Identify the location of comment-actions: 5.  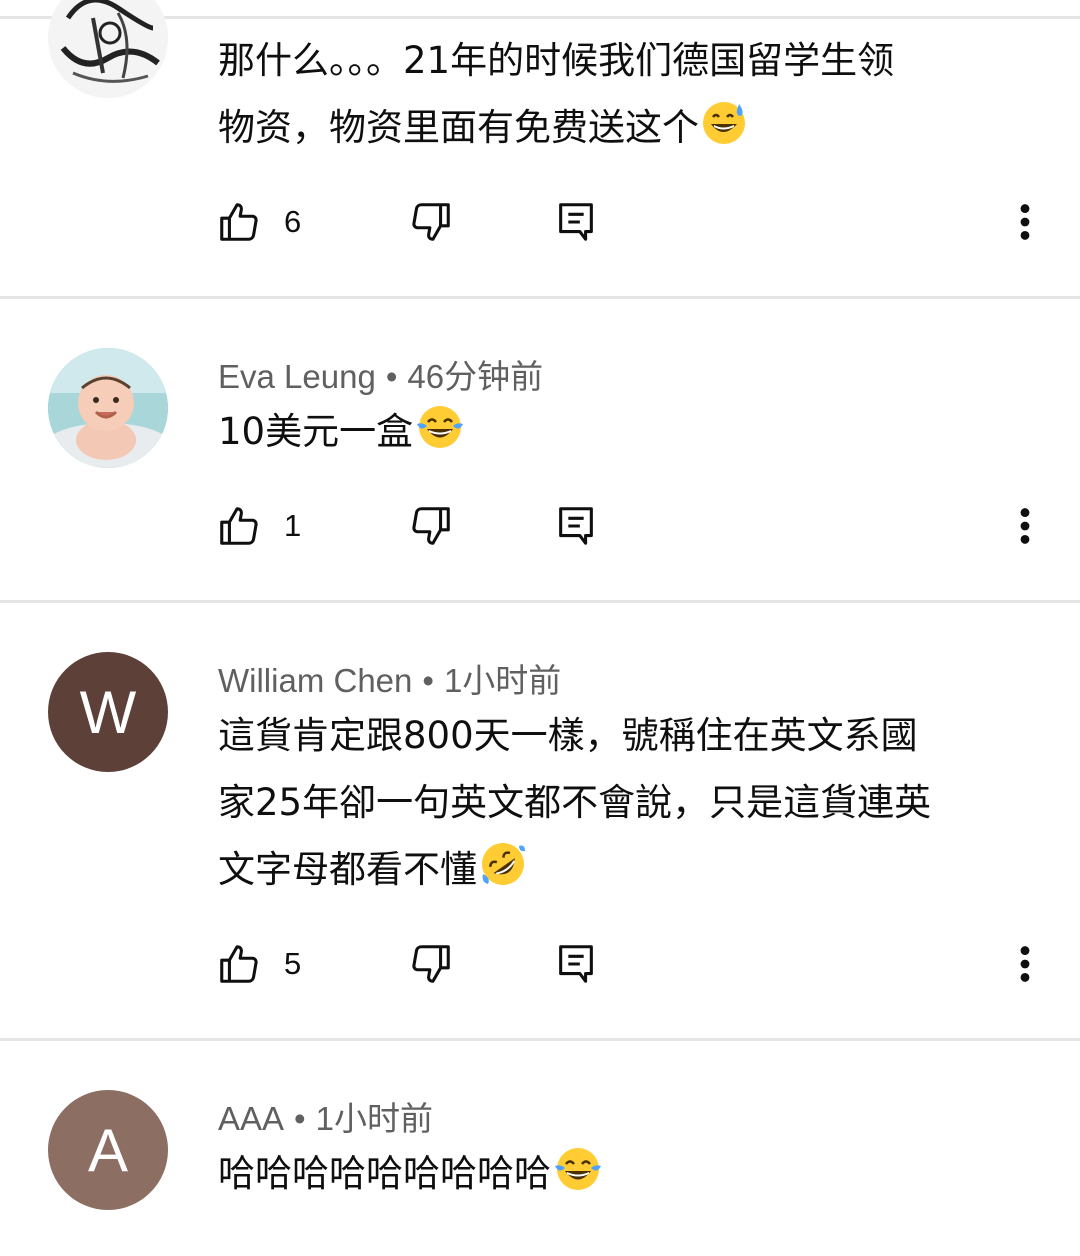
(540, 964).